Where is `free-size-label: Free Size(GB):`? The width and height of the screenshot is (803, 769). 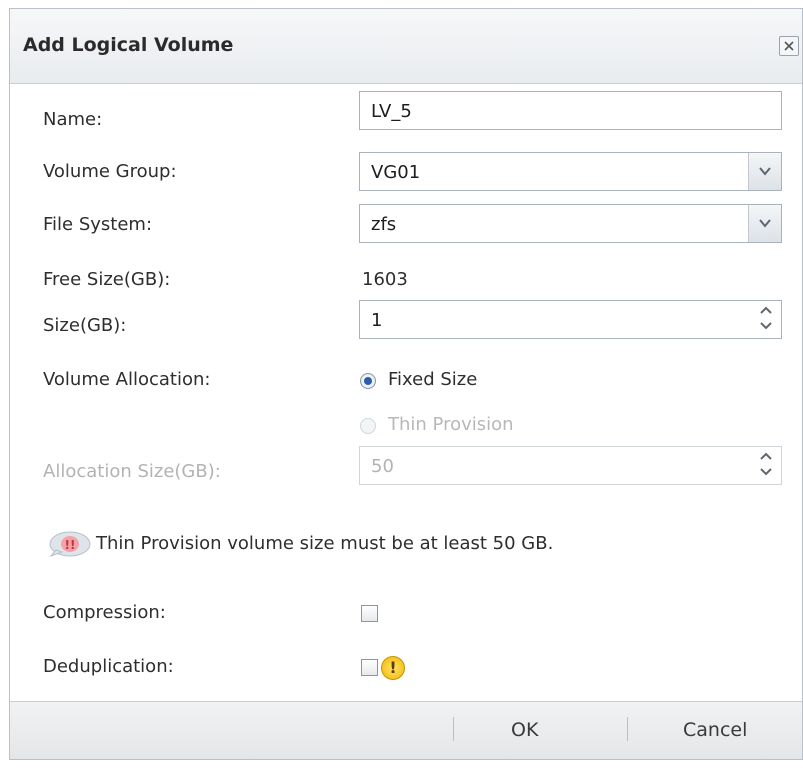 free-size-label: Free Size(GB): is located at coordinates (107, 279).